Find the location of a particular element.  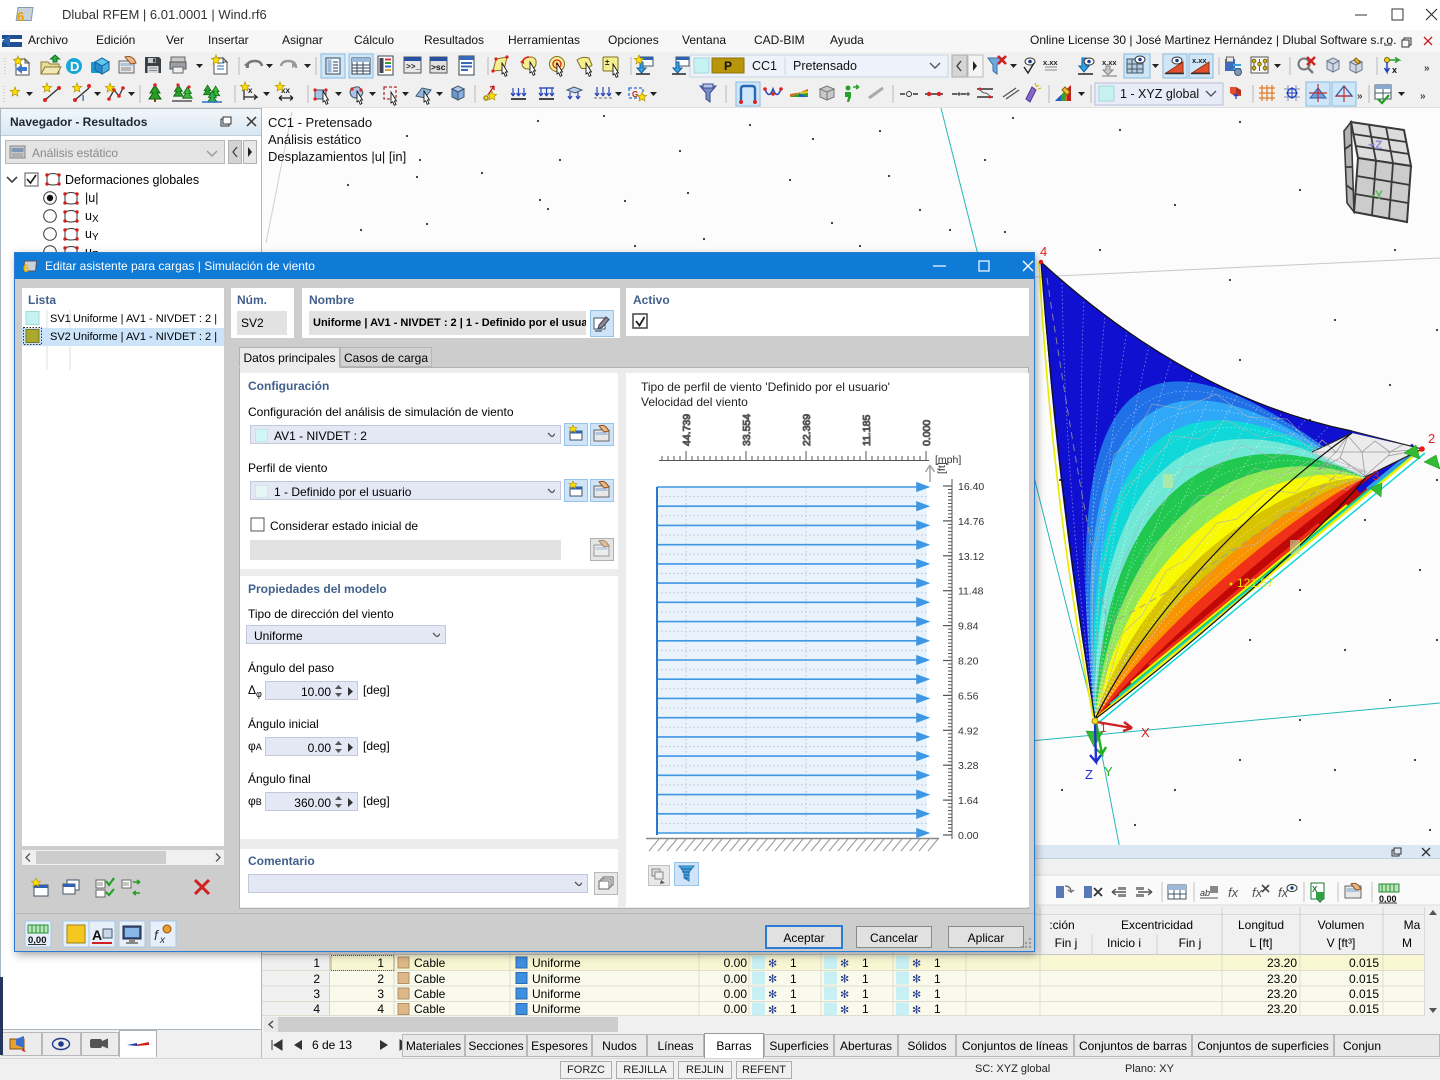

svg-text: Uniforme | AV1 - NIVDET : 2 | is located at coordinates (145, 337).